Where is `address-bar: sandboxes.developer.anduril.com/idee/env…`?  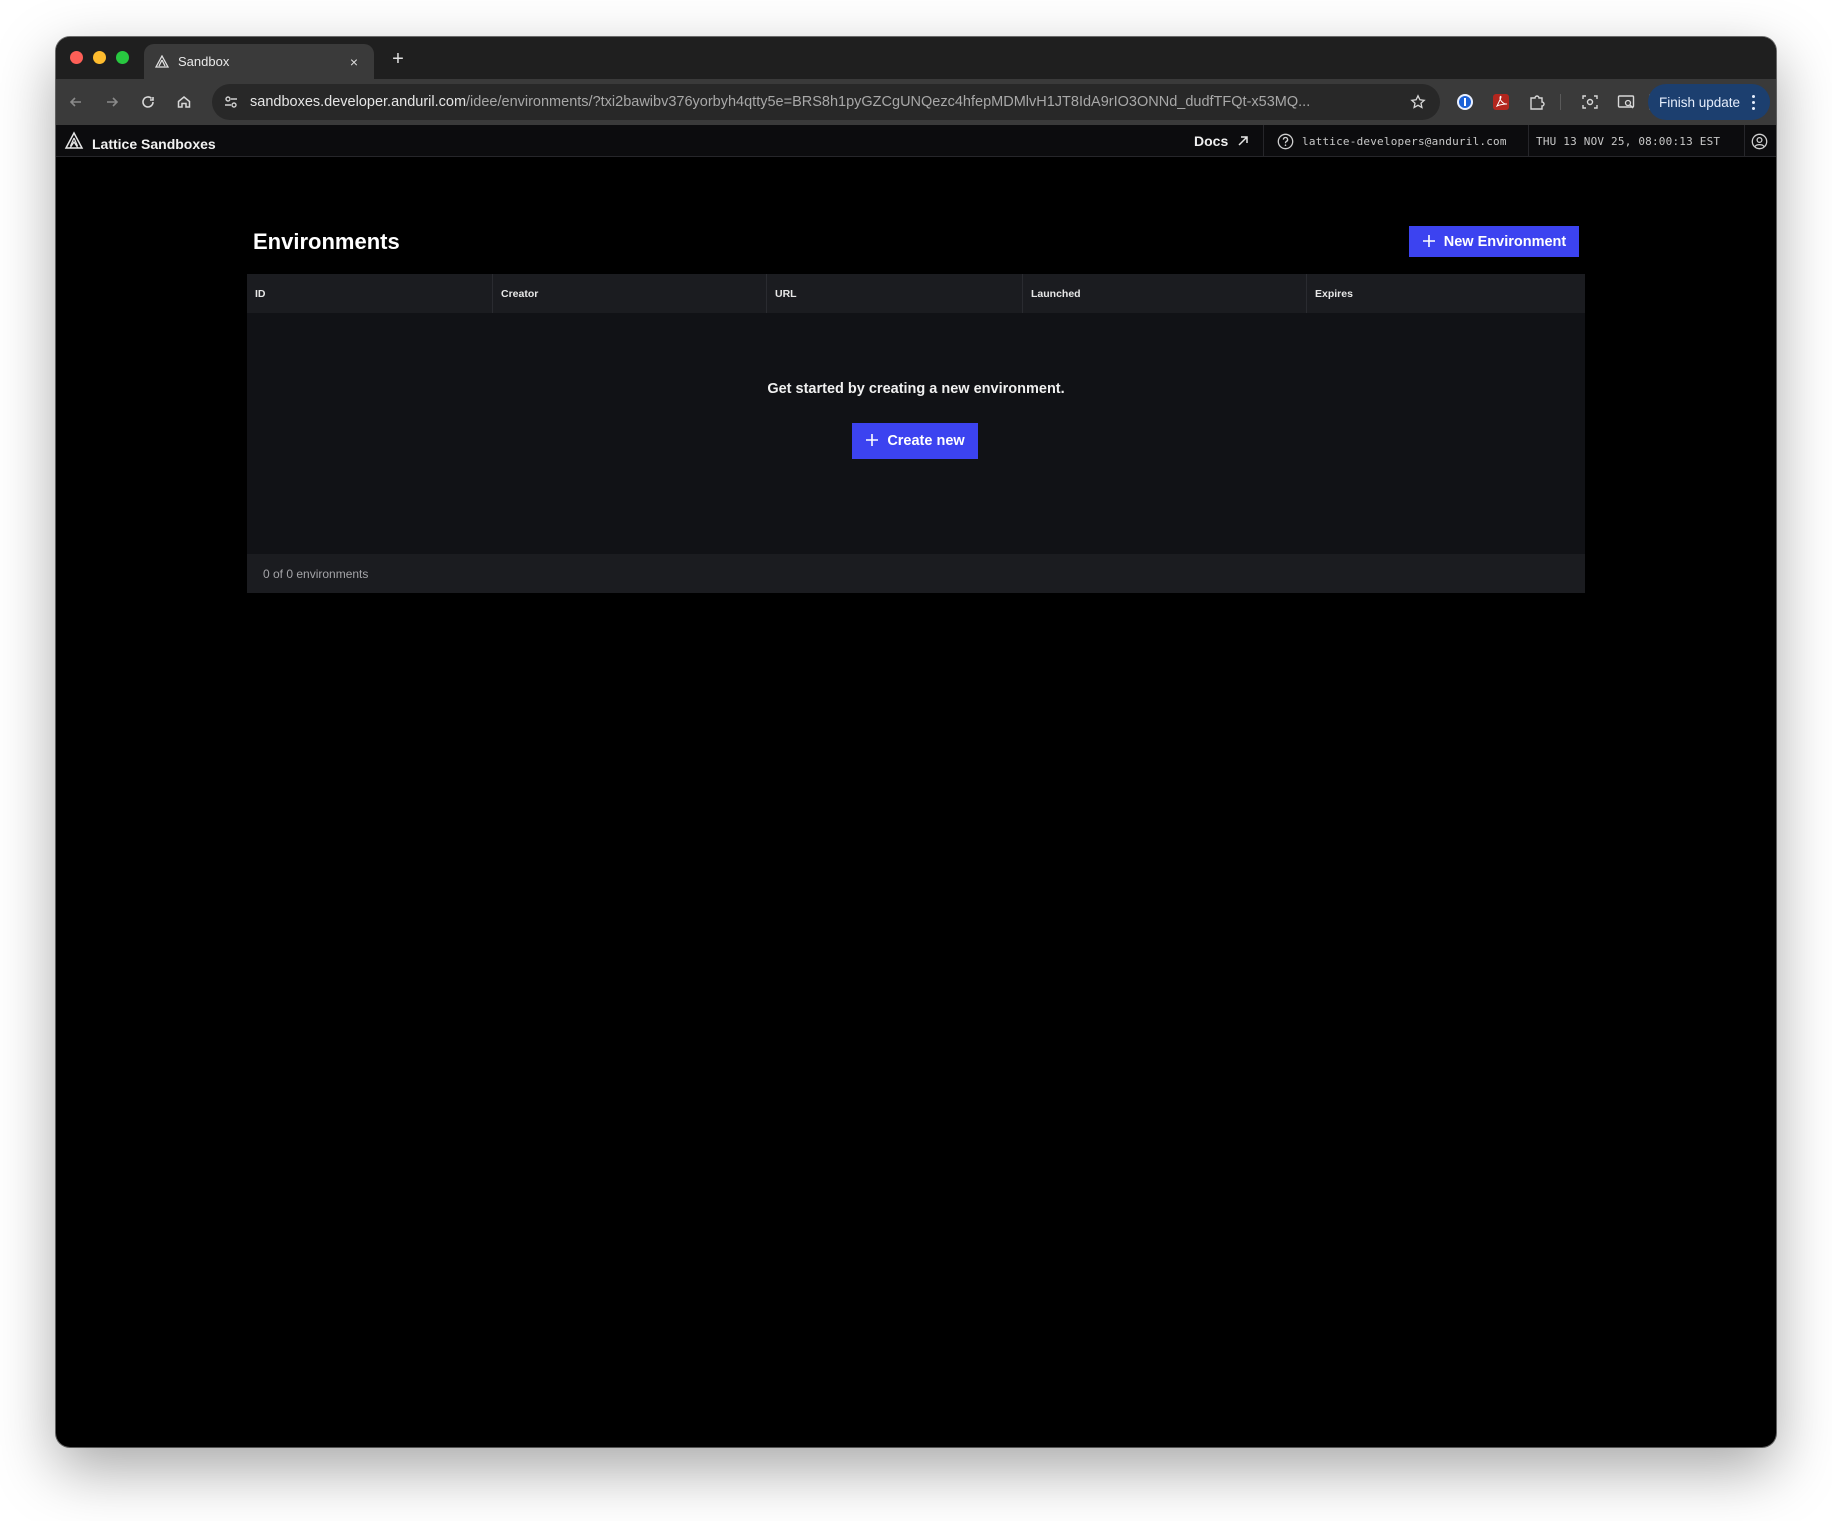 address-bar: sandboxes.developer.anduril.com/idee/env… is located at coordinates (826, 102).